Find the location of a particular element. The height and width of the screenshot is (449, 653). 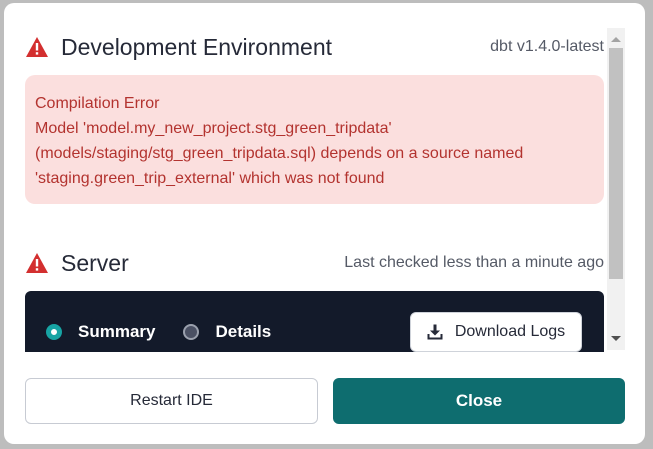

download-logs-label: Download Logs is located at coordinates (510, 331).